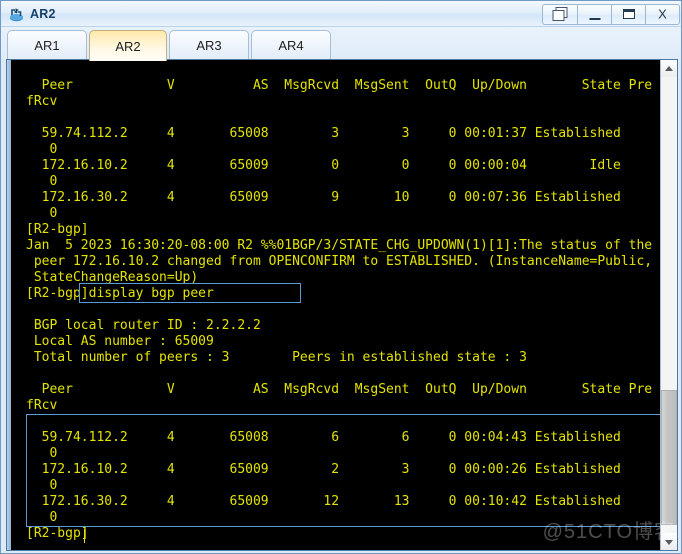  Describe the element at coordinates (323, 165) in the screenshot. I see `terminal-line: 172.16.10.2 4 65009 0 0 0 00:00:04 Idle` at that location.